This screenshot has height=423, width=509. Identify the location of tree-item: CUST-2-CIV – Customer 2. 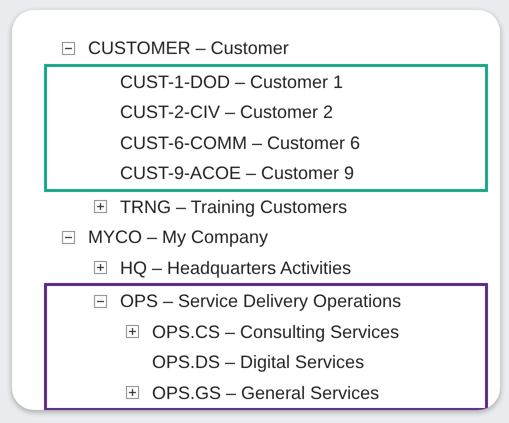
(227, 112).